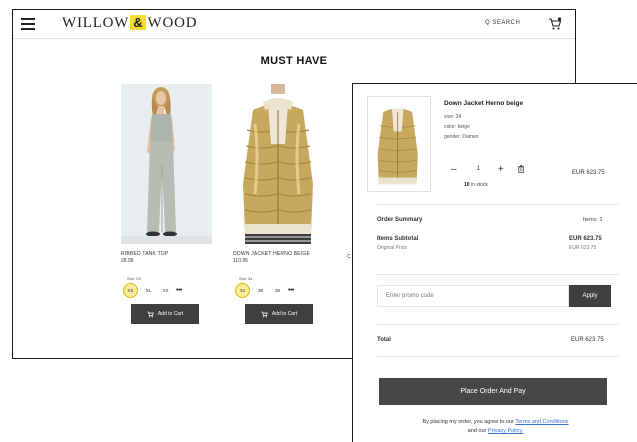  Describe the element at coordinates (349, 257) in the screenshot. I see `next-product-peek: C` at that location.